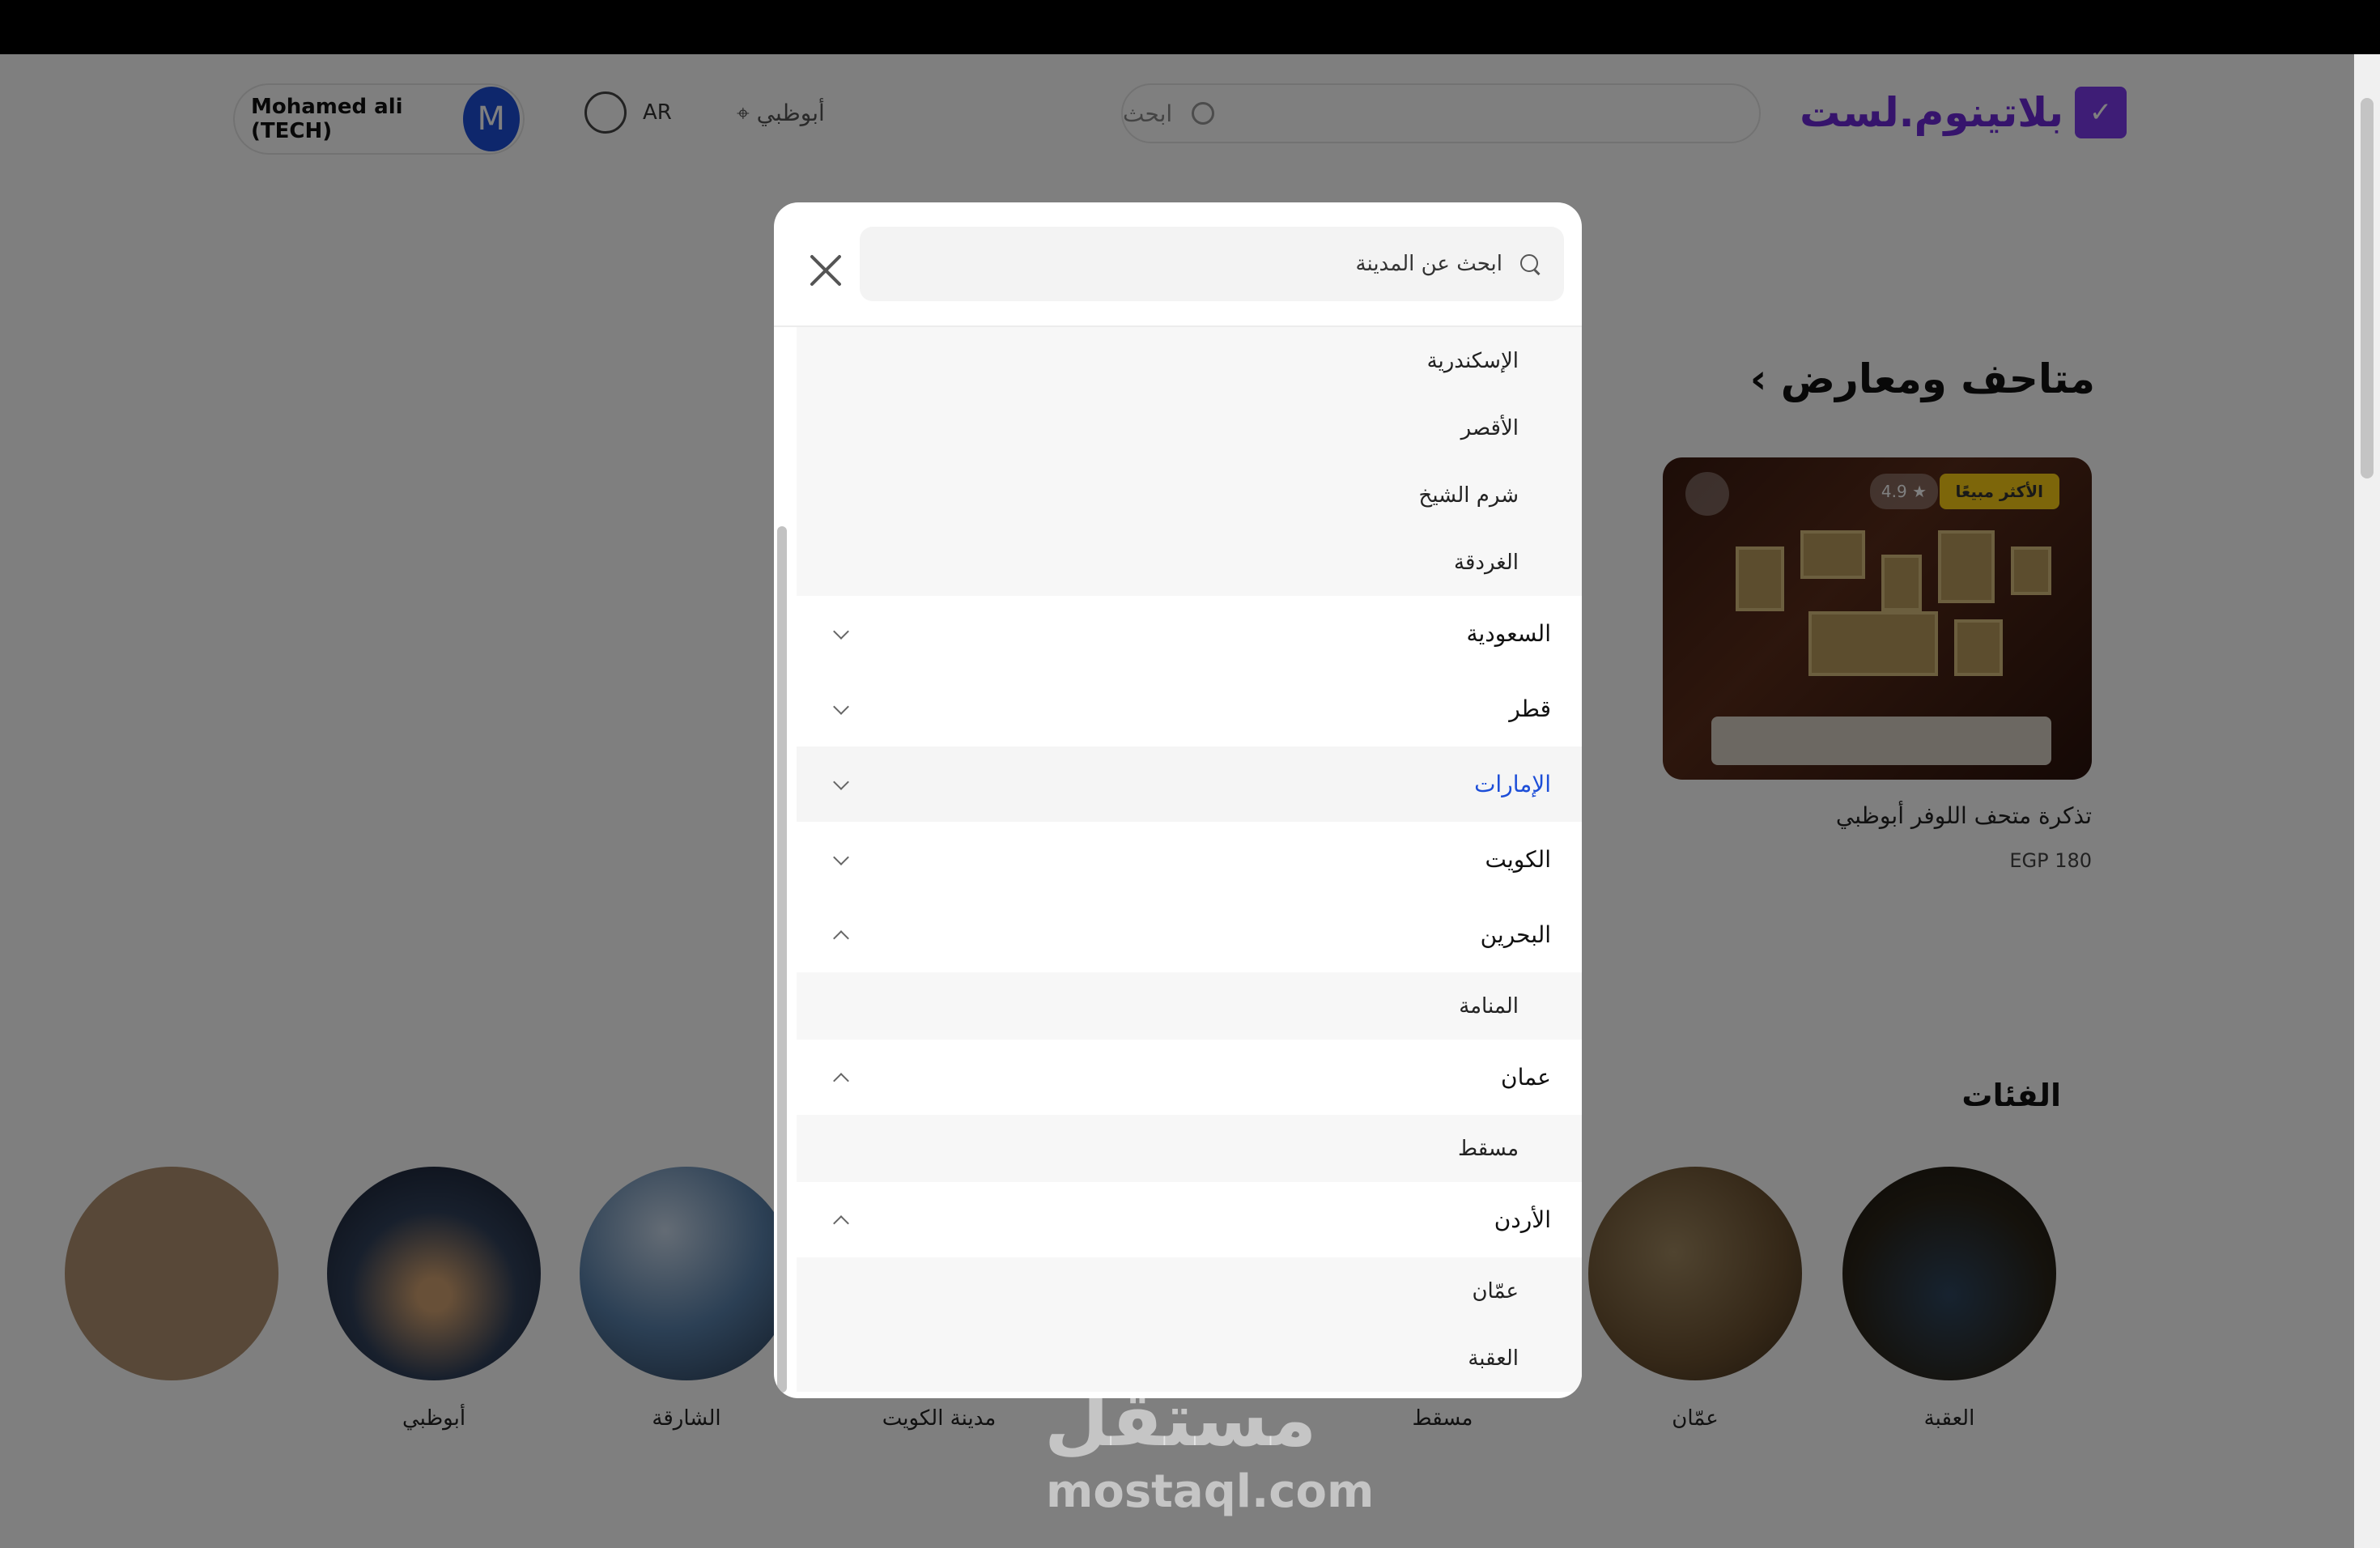  What do you see at coordinates (1189, 633) in the screenshot?
I see `country-option: السعودية` at bounding box center [1189, 633].